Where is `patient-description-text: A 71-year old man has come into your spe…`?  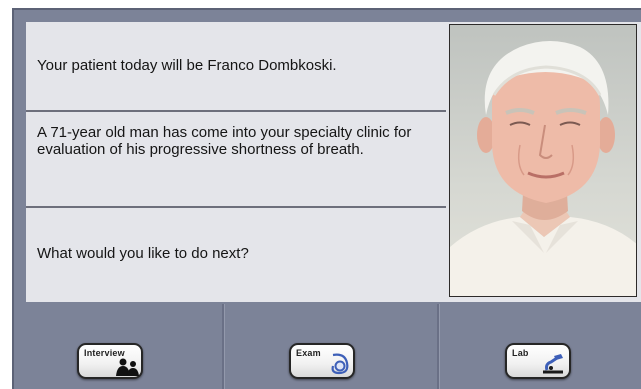
patient-description-text: A 71-year old man has come into your spe… is located at coordinates (224, 141).